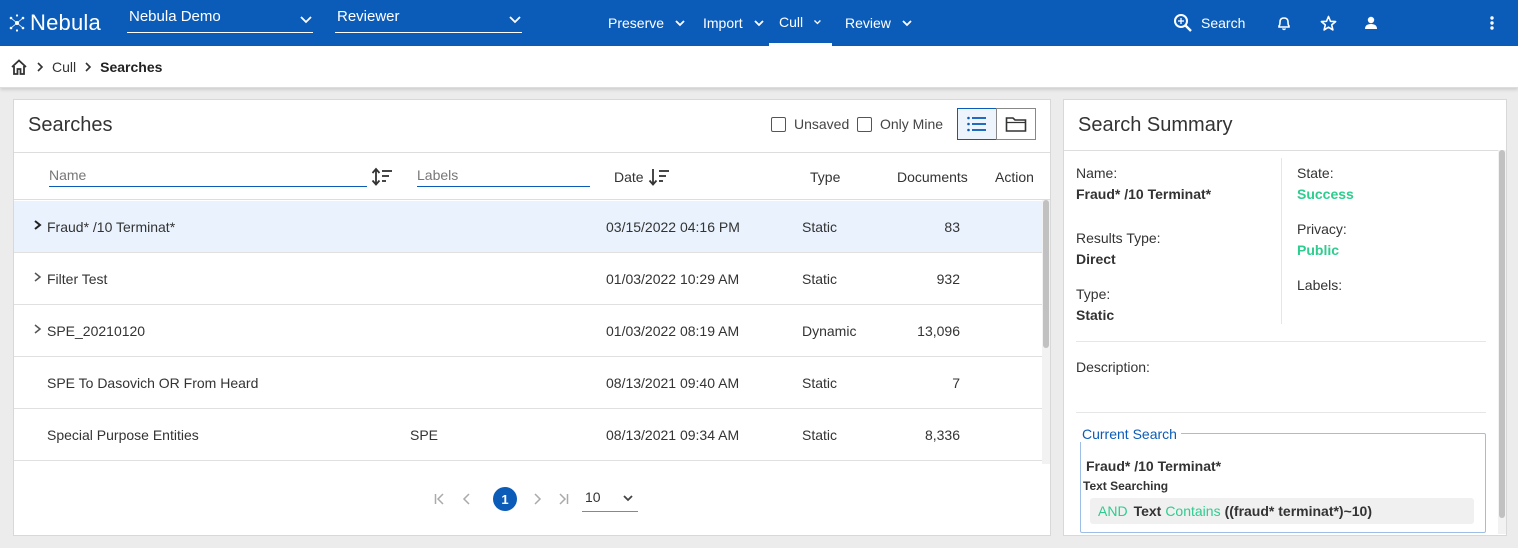 The width and height of the screenshot is (1518, 548). Describe the element at coordinates (424, 435) in the screenshot. I see `row-labels: SPE` at that location.